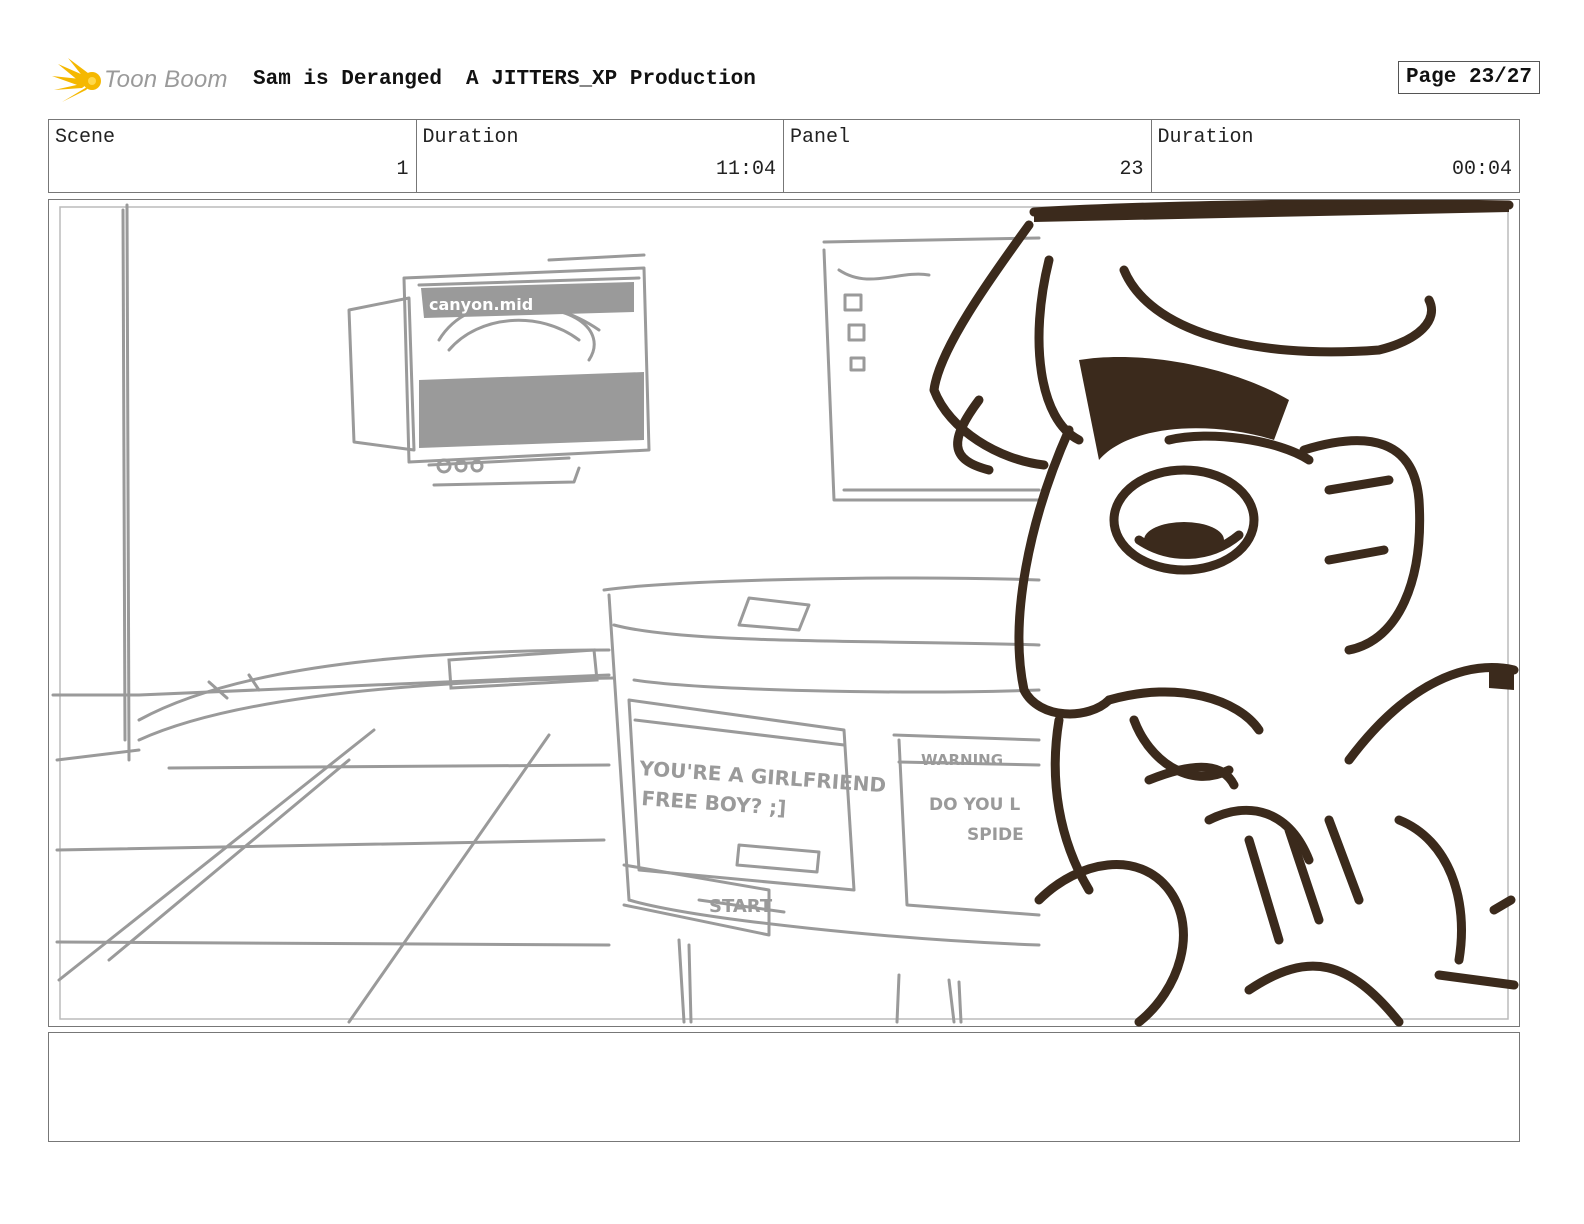 The image size is (1584, 1224). Describe the element at coordinates (714, 803) in the screenshot. I see `popup-text-line-2: FREE BOY? ;]` at that location.